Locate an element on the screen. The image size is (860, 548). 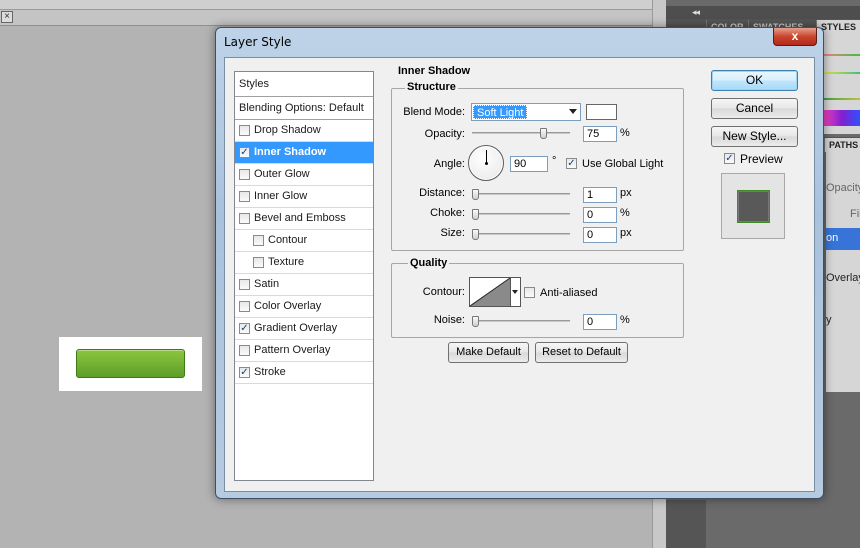
layers-panel-body: Opacity Fil on Overlay y is located at coordinates (843, 272).